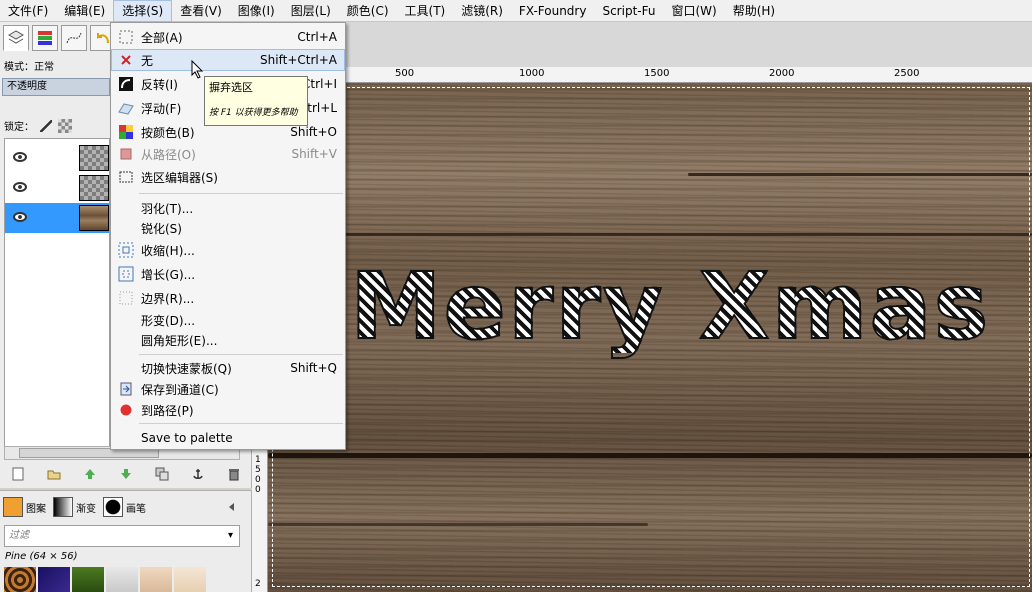 The height and width of the screenshot is (592, 1032). Describe the element at coordinates (754, 11) in the screenshot. I see `menu-help: 帮助(H)` at that location.